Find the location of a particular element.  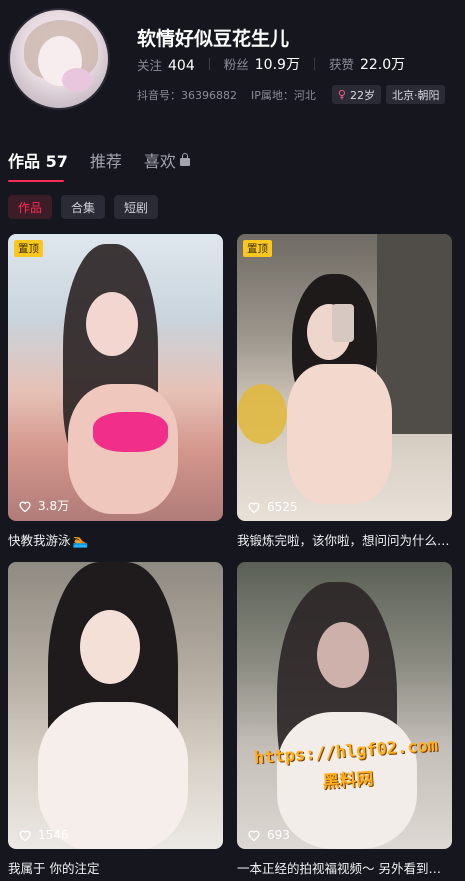

like-count: 1546 is located at coordinates (43, 835).